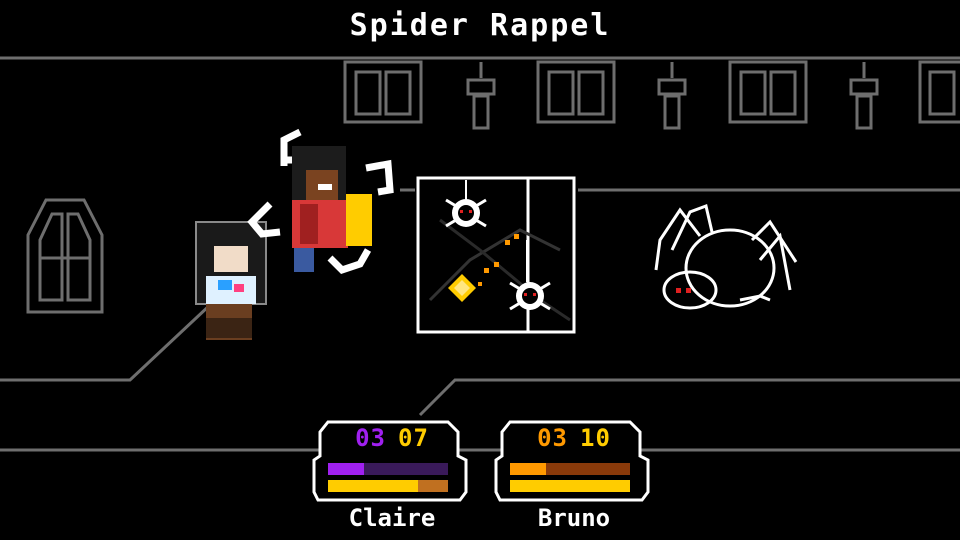 Image resolution: width=960 pixels, height=540 pixels. What do you see at coordinates (574, 461) in the screenshot?
I see `bruno-status-panel: 03 10` at bounding box center [574, 461].